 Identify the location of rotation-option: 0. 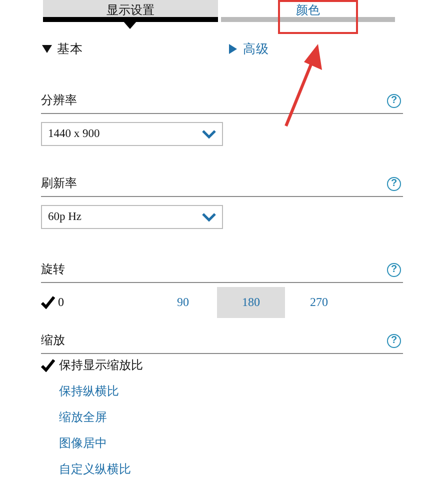
(75, 302).